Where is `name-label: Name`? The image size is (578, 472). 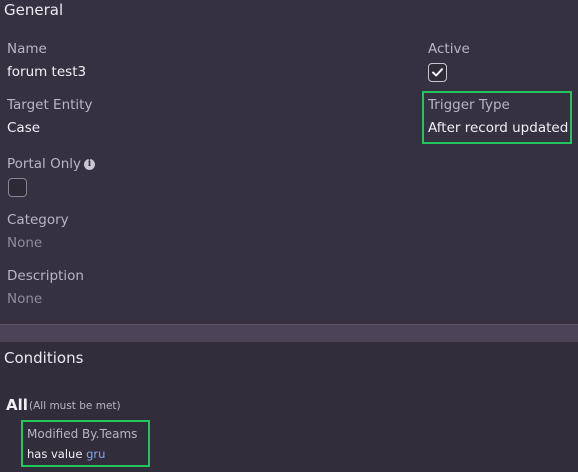 name-label: Name is located at coordinates (27, 49).